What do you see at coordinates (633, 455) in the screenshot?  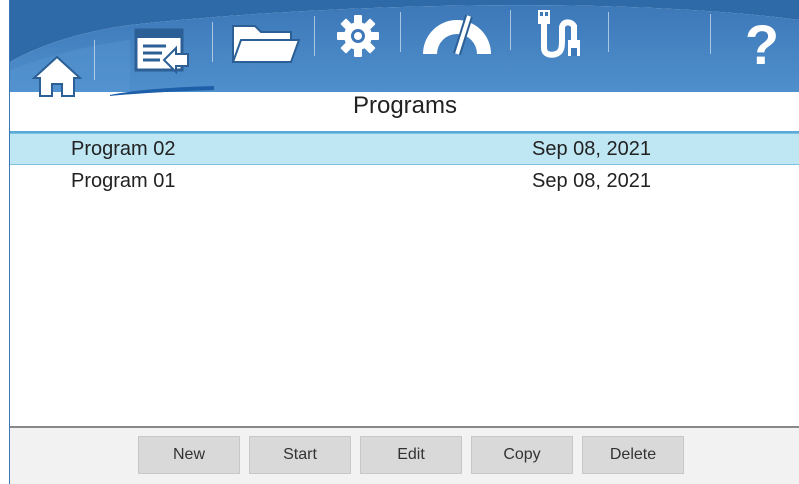 I see `delete-button: Delete` at bounding box center [633, 455].